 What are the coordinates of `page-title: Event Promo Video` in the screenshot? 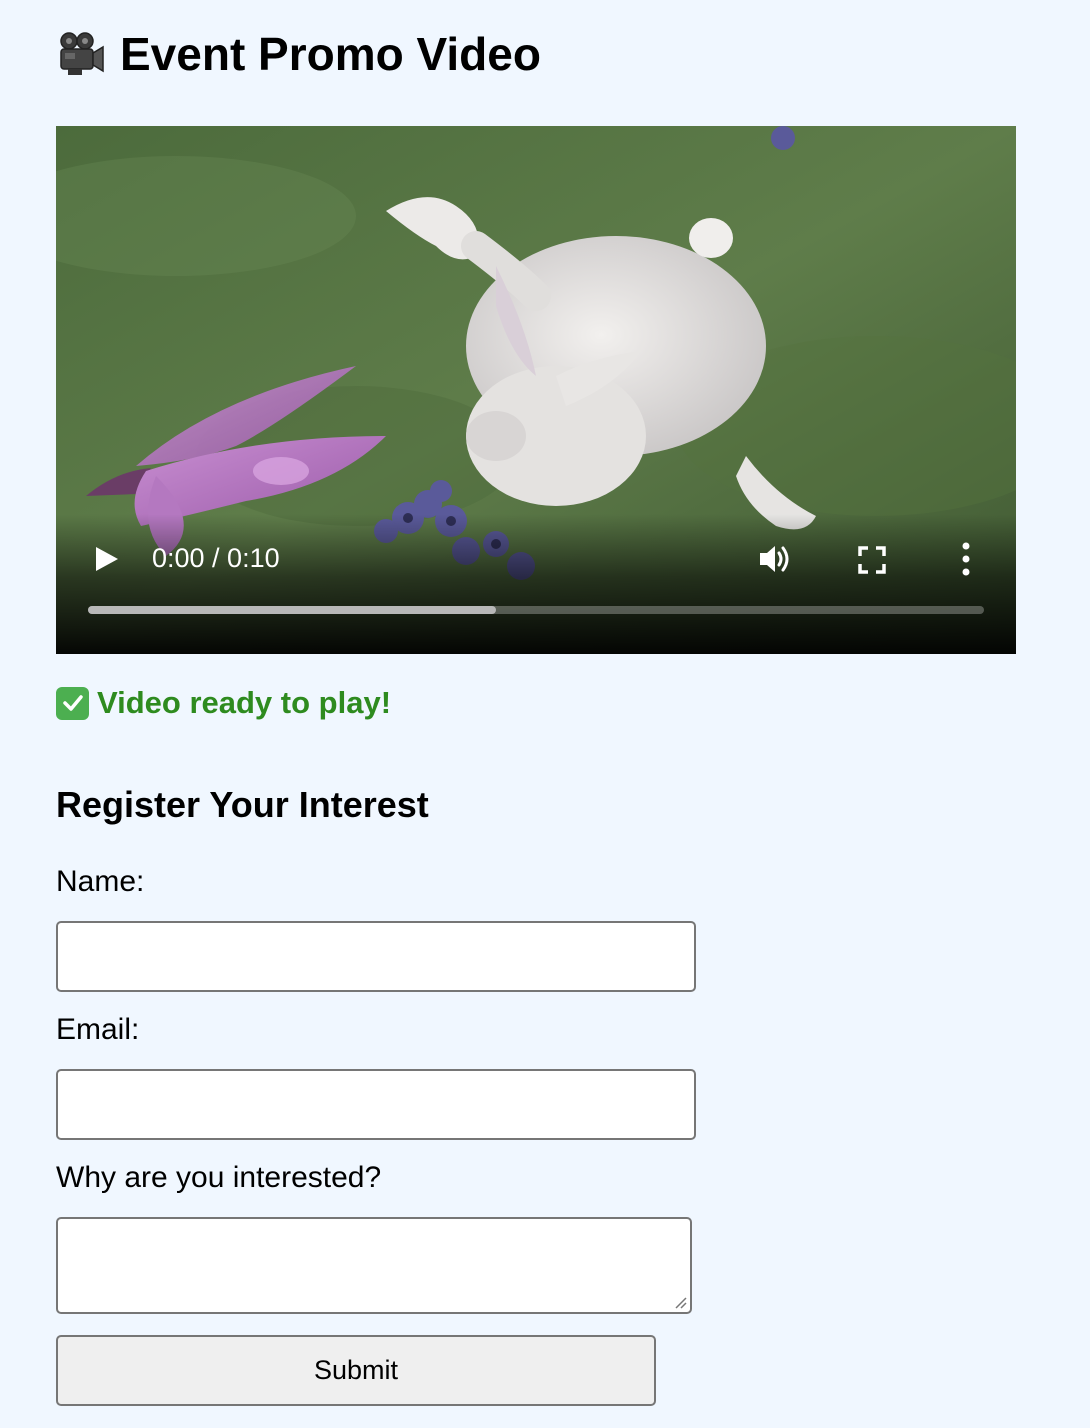 It's located at (298, 54).